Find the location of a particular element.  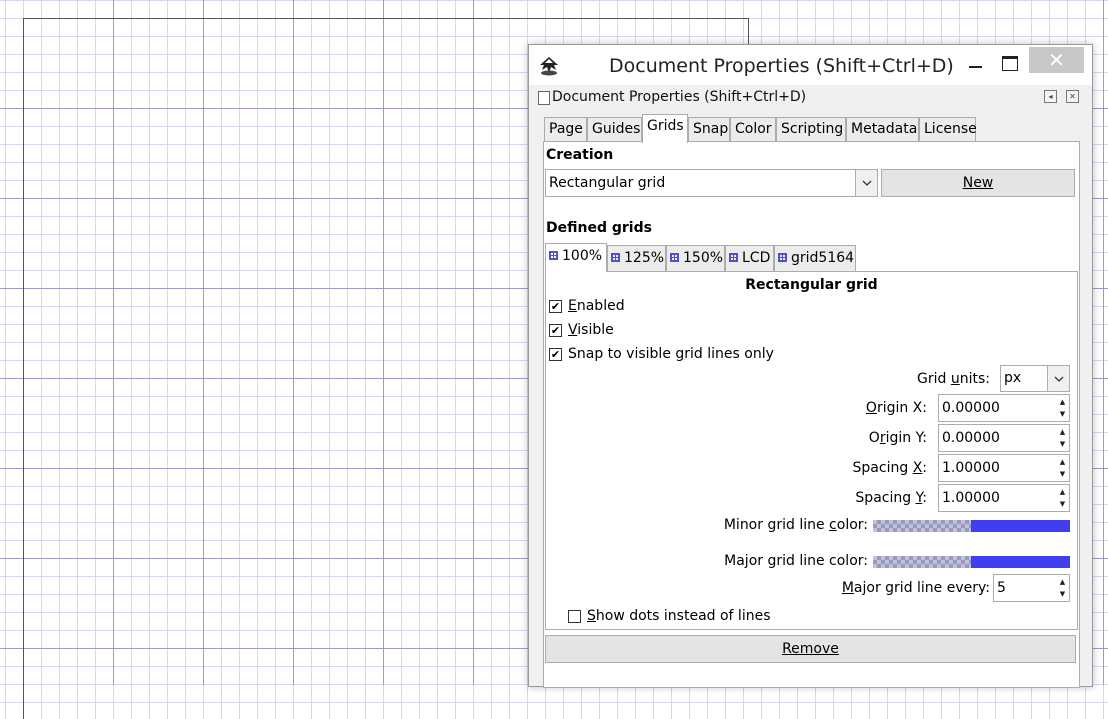

grid-type-select: Rectangular grid is located at coordinates (711, 183).